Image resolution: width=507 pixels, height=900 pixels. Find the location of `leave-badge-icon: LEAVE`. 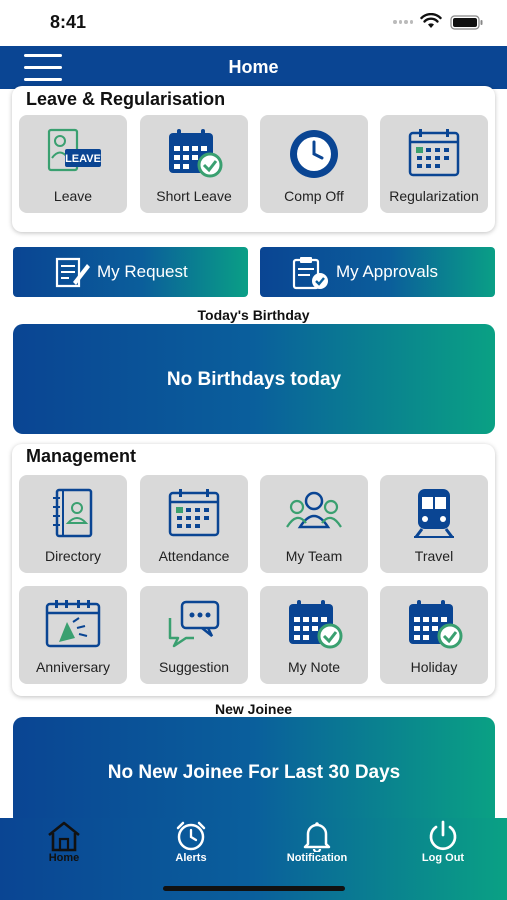

leave-badge-icon: LEAVE is located at coordinates (74, 150).